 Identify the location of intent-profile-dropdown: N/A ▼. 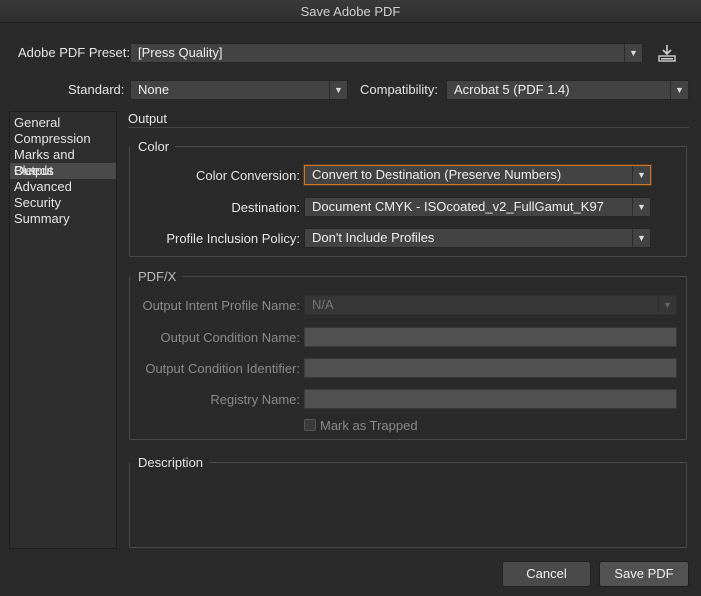
(490, 305).